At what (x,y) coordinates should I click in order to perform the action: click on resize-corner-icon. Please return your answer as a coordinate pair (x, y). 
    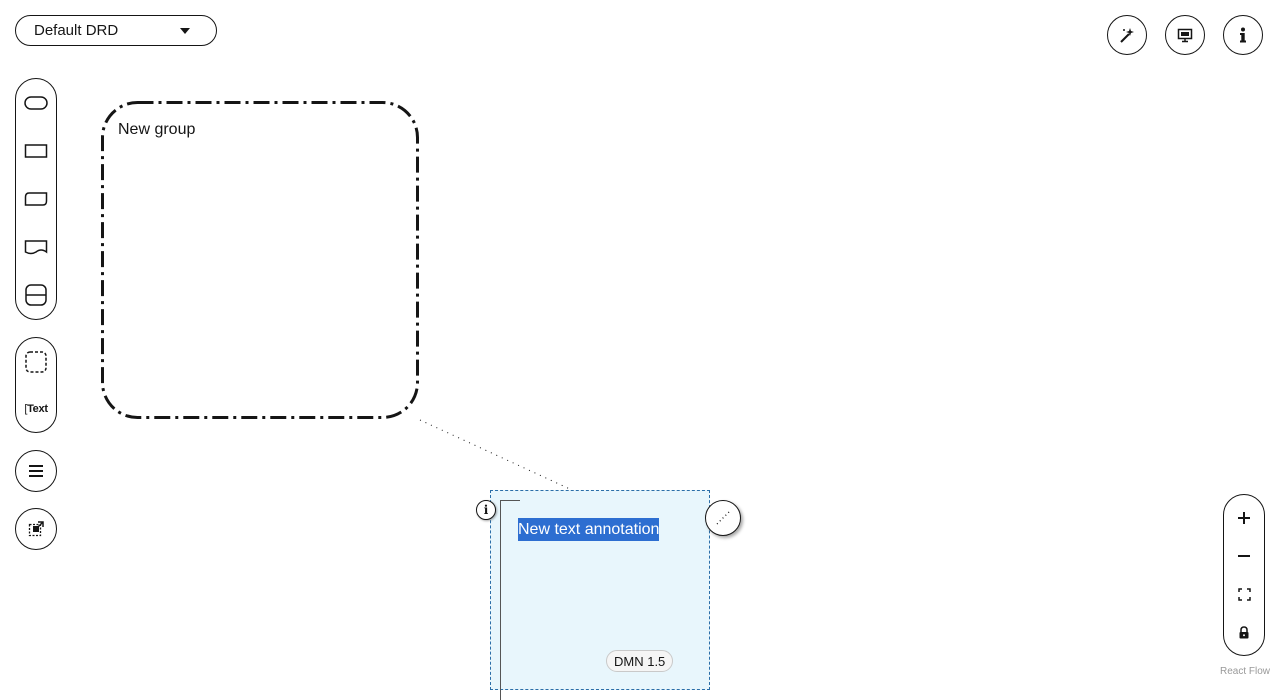
    Looking at the image, I should click on (723, 518).